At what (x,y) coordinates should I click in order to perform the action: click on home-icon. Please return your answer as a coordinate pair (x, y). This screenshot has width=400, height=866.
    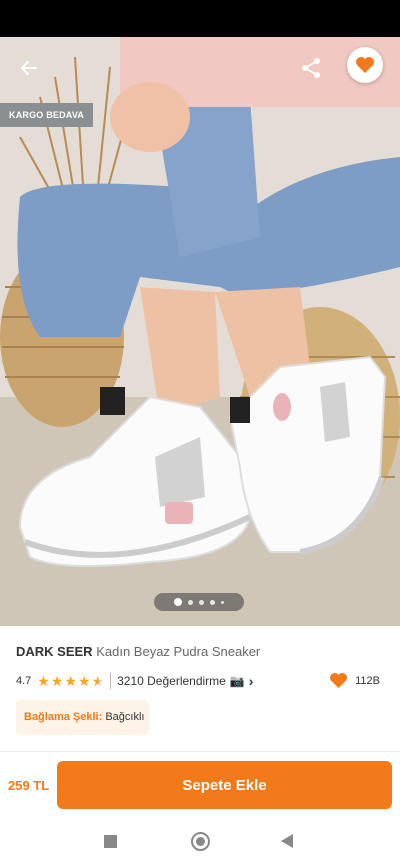
    Looking at the image, I should click on (200, 841).